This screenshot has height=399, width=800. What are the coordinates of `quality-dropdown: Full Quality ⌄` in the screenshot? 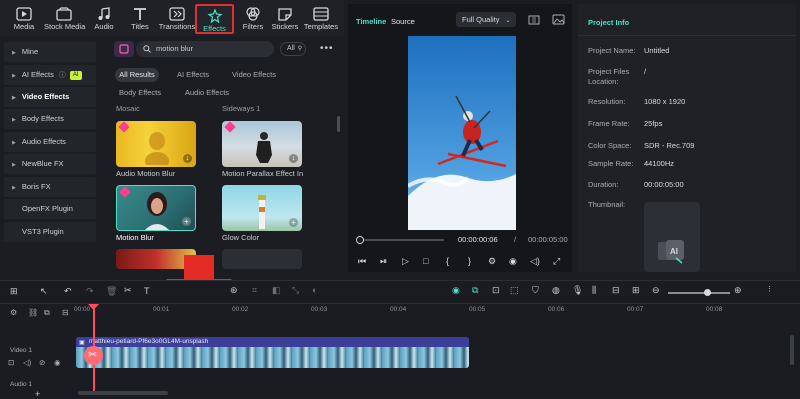 It's located at (486, 19).